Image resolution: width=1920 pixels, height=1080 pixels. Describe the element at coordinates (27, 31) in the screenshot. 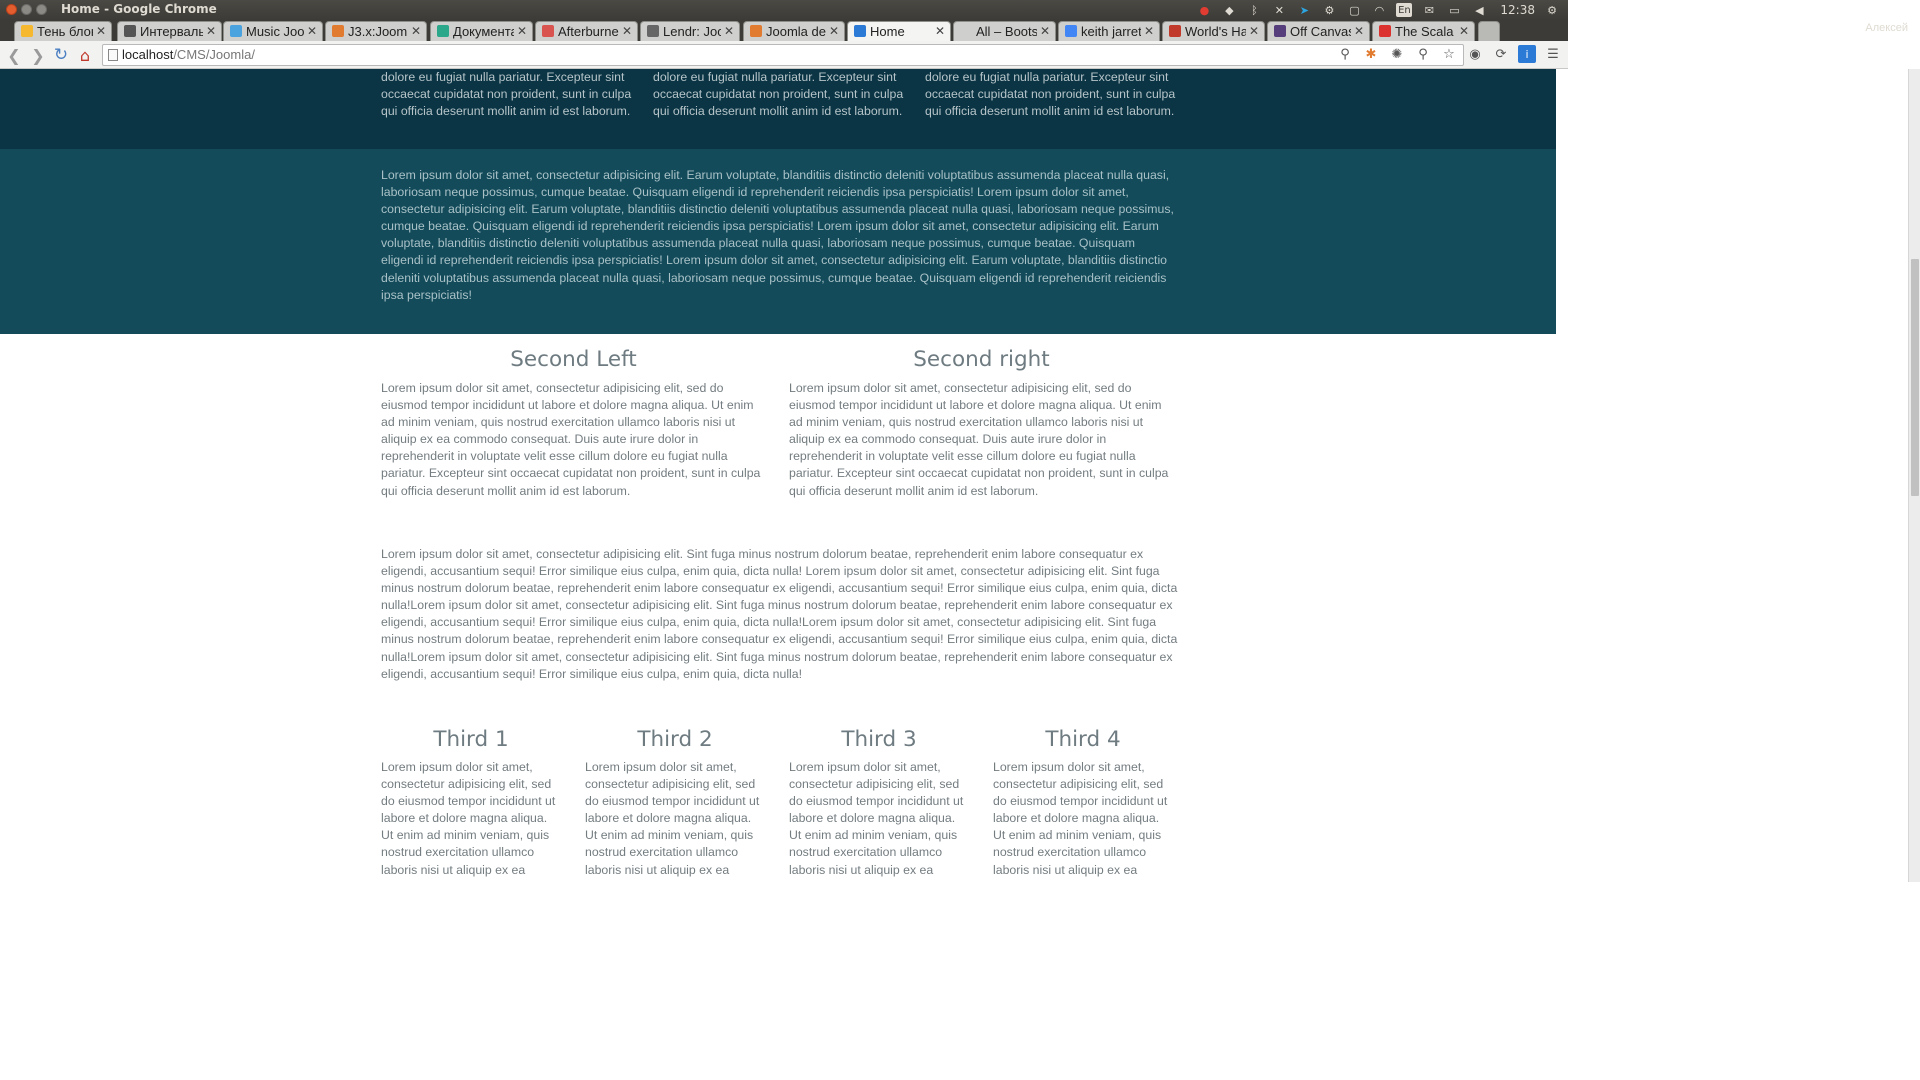

I see `sun-icon` at that location.